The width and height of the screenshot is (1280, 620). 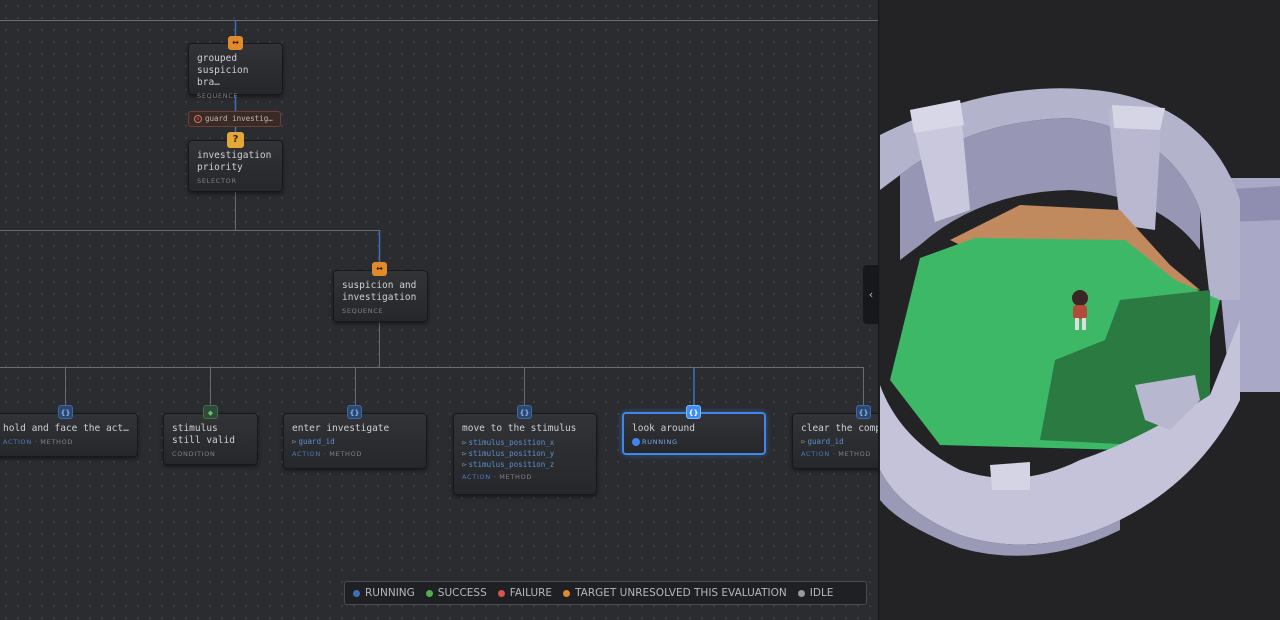 I want to click on node-title: clear the comp, so click(x=840, y=428).